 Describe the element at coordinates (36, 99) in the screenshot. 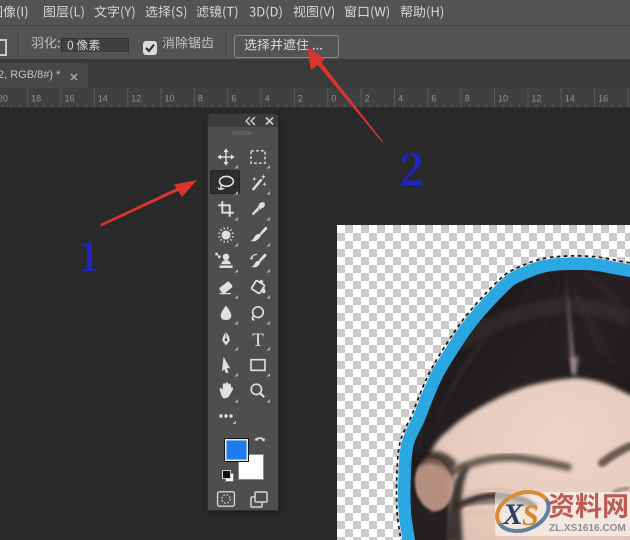

I see `svg-text: 18` at that location.